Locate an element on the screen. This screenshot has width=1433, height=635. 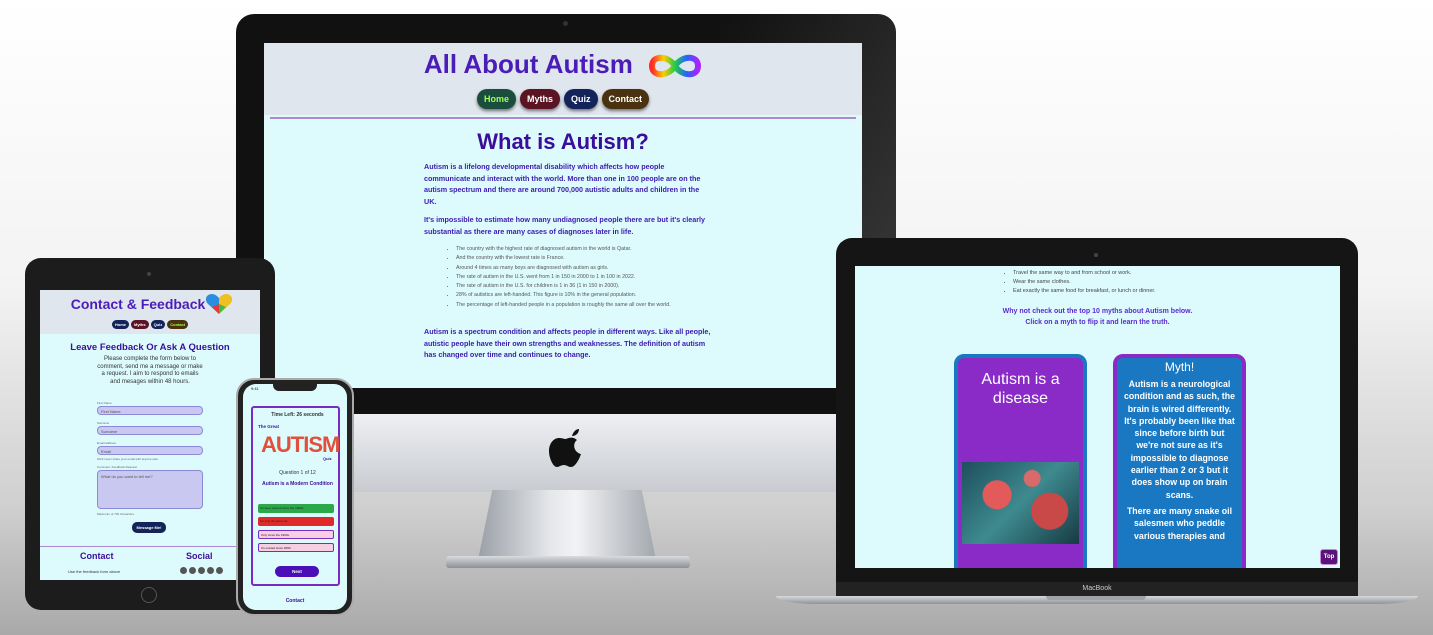
virus-image is located at coordinates (1020, 503).